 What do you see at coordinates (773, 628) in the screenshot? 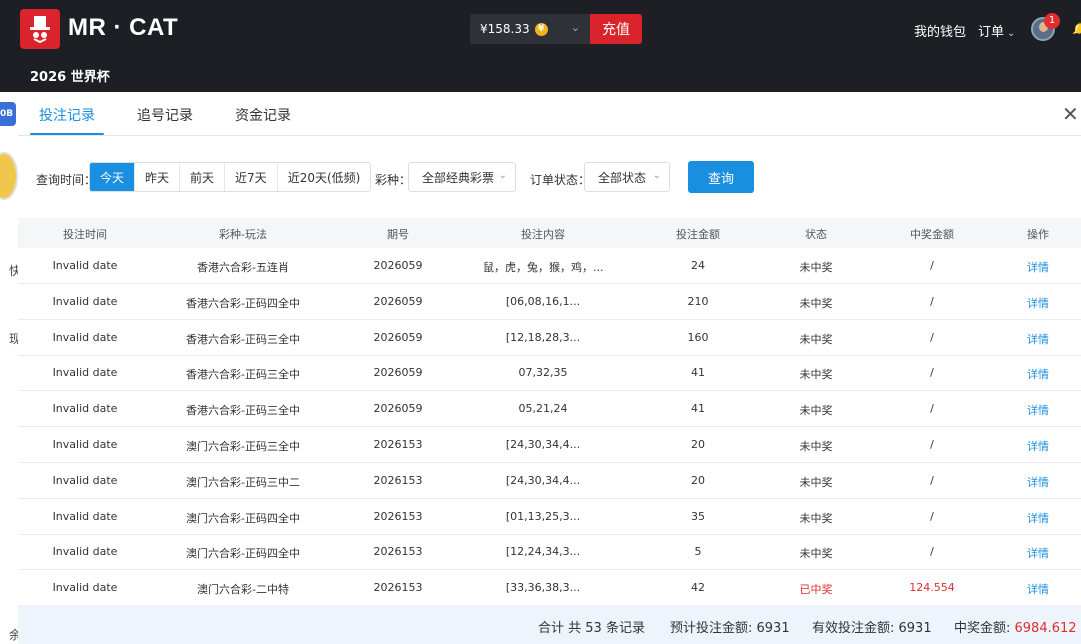
I see `estimated-value: 6931` at bounding box center [773, 628].